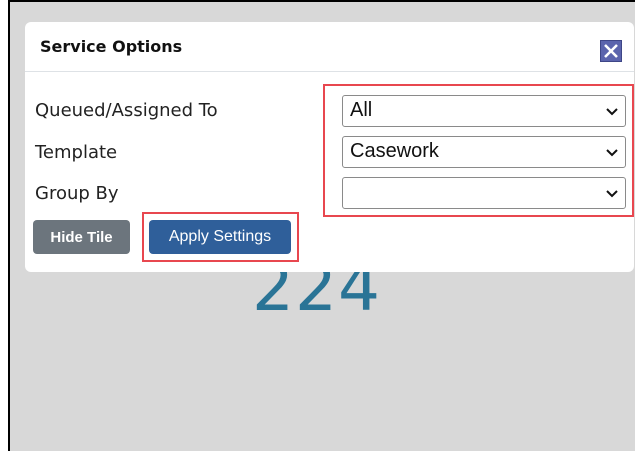 This screenshot has width=635, height=451. What do you see at coordinates (478, 150) in the screenshot?
I see `dropdowns-highlight` at bounding box center [478, 150].